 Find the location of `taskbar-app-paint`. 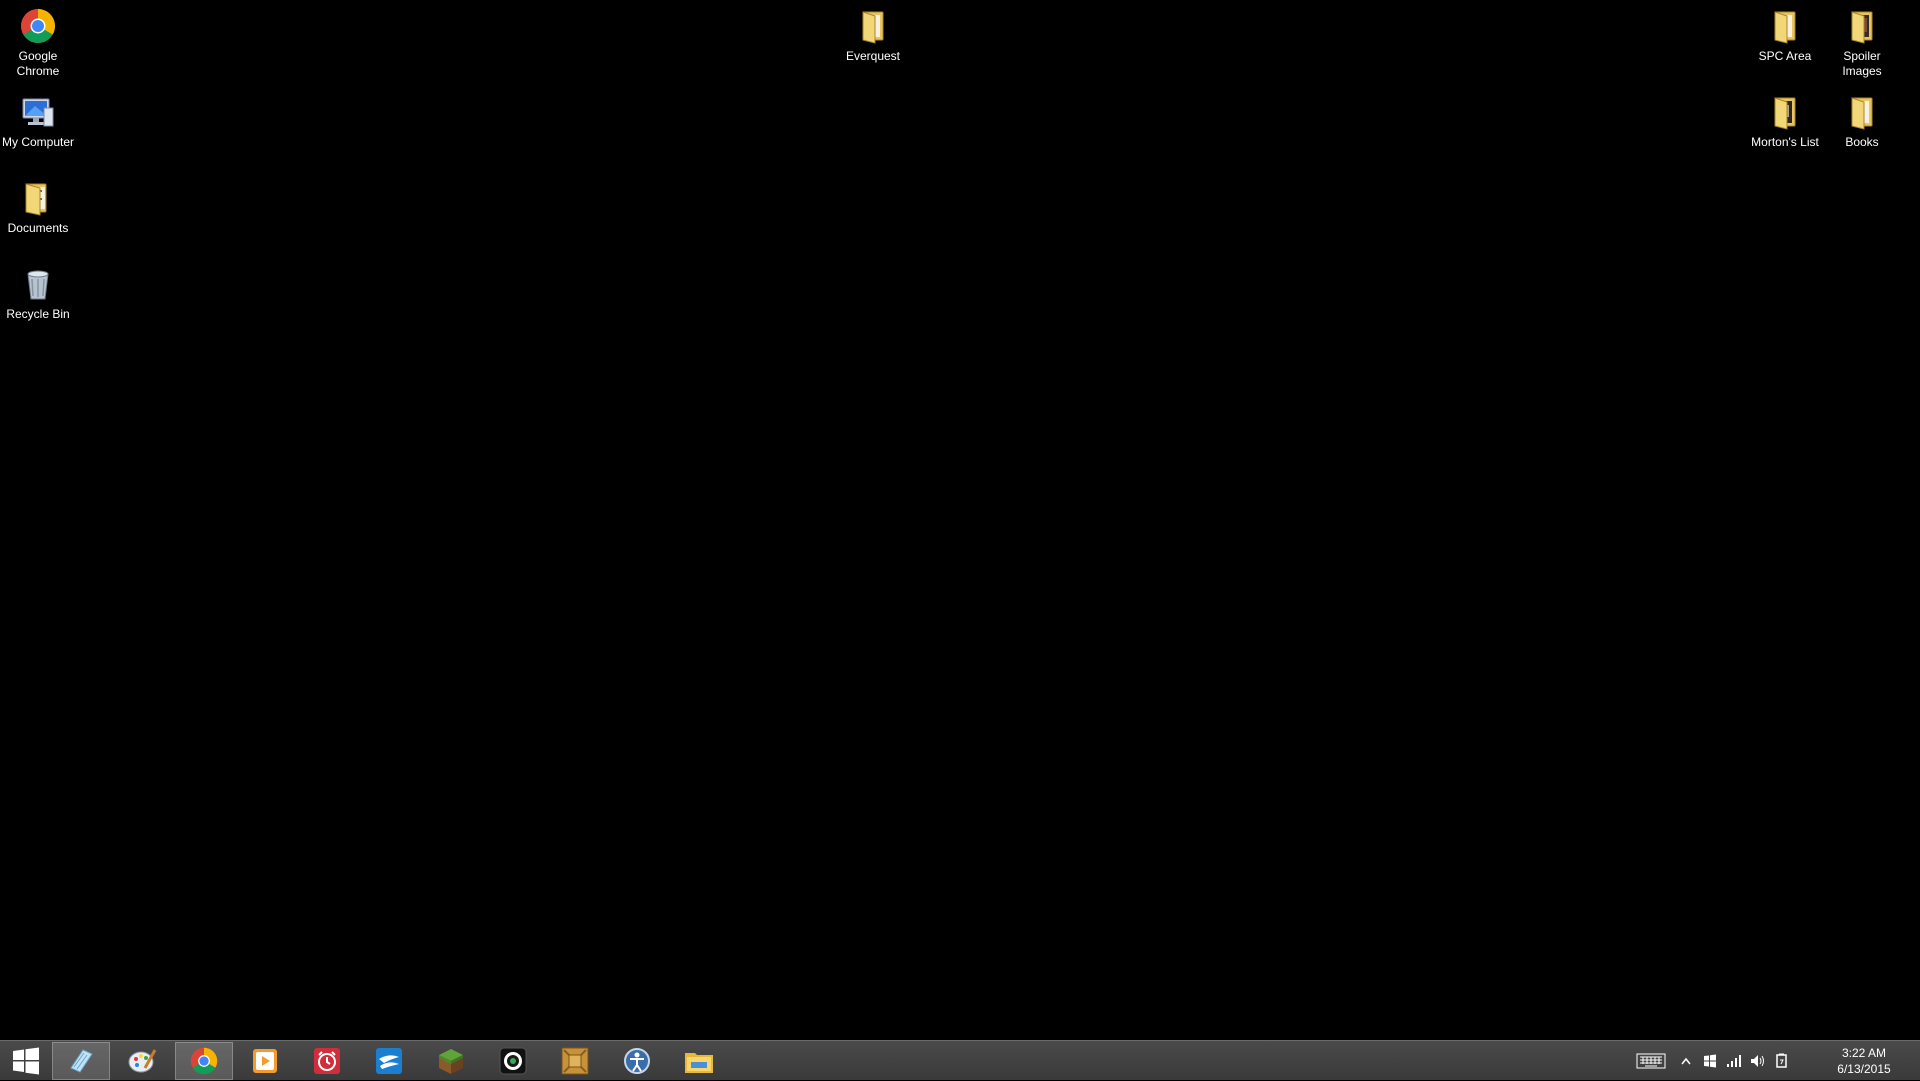

taskbar-app-paint is located at coordinates (142, 1061).